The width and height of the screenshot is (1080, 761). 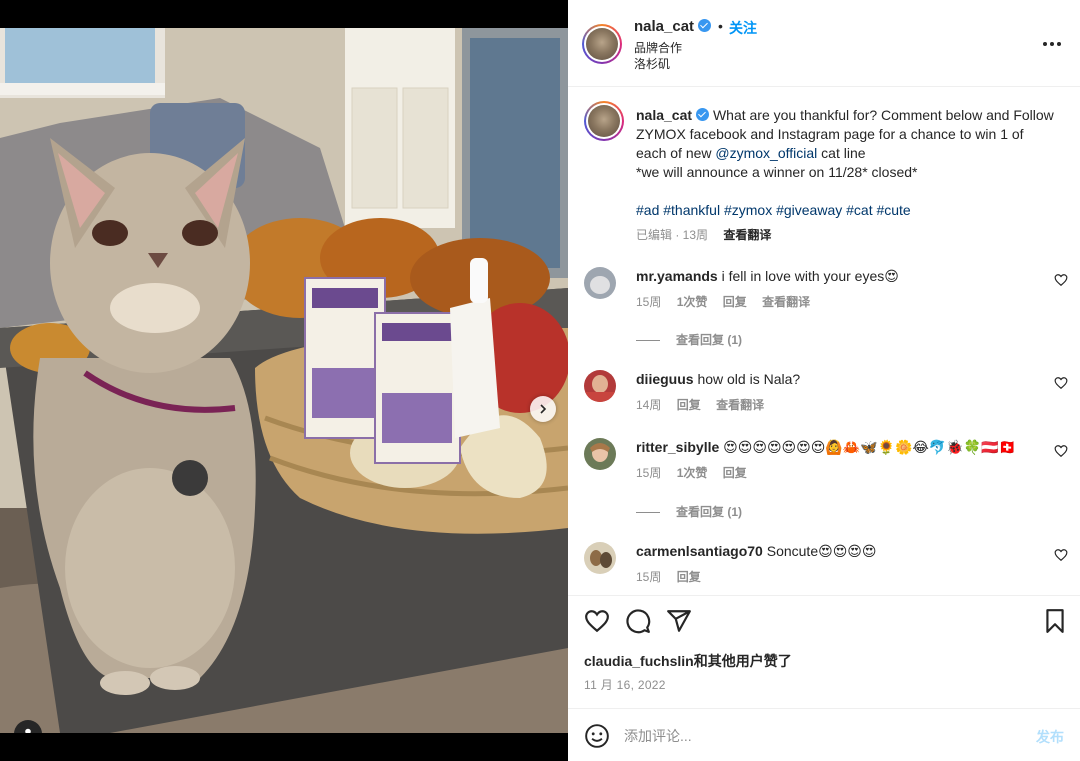 I want to click on comment-text: carmenlsantiago70 Soncute😍😍😍😍, so click(x=836, y=551).